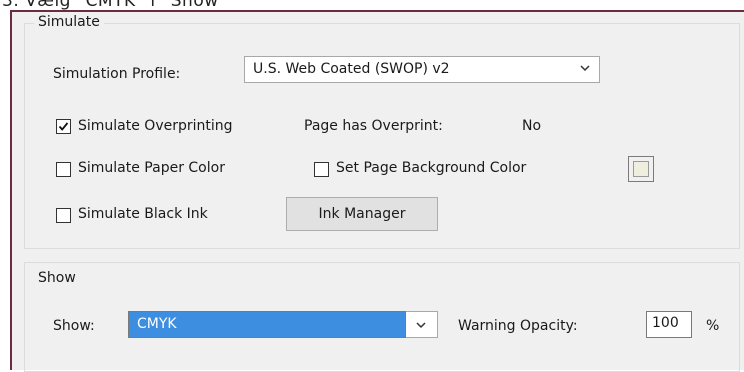  I want to click on show-legend: Show, so click(57, 278).